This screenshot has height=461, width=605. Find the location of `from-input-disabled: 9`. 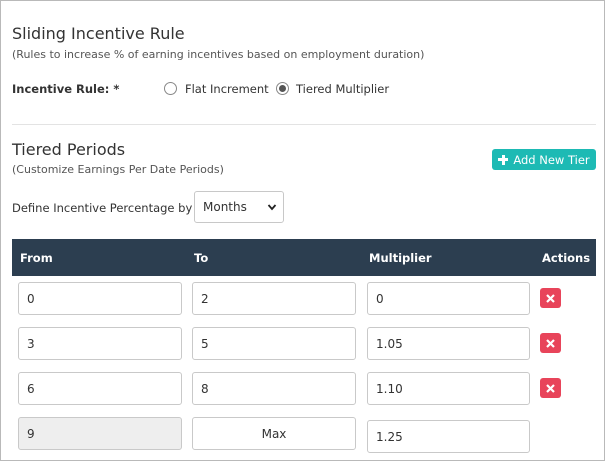

from-input-disabled: 9 is located at coordinates (100, 433).